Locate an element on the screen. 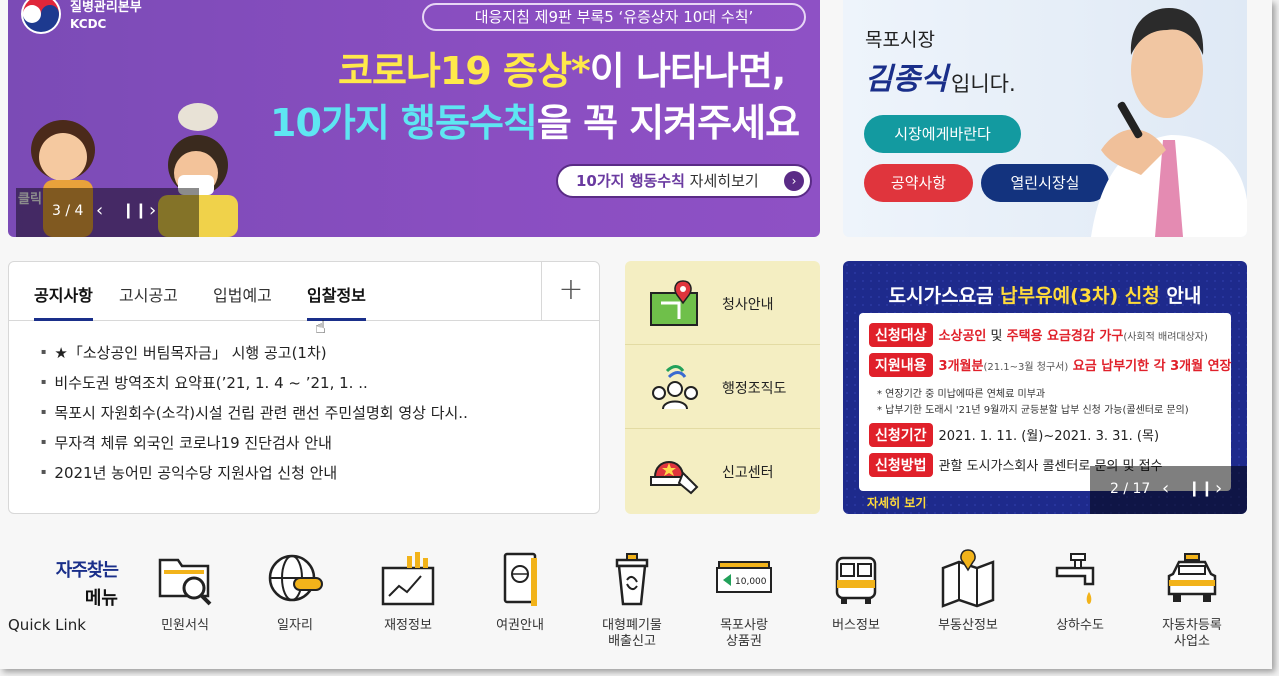 The width and height of the screenshot is (1279, 676). quicklink-title-en: Quick Link is located at coordinates (47, 625).